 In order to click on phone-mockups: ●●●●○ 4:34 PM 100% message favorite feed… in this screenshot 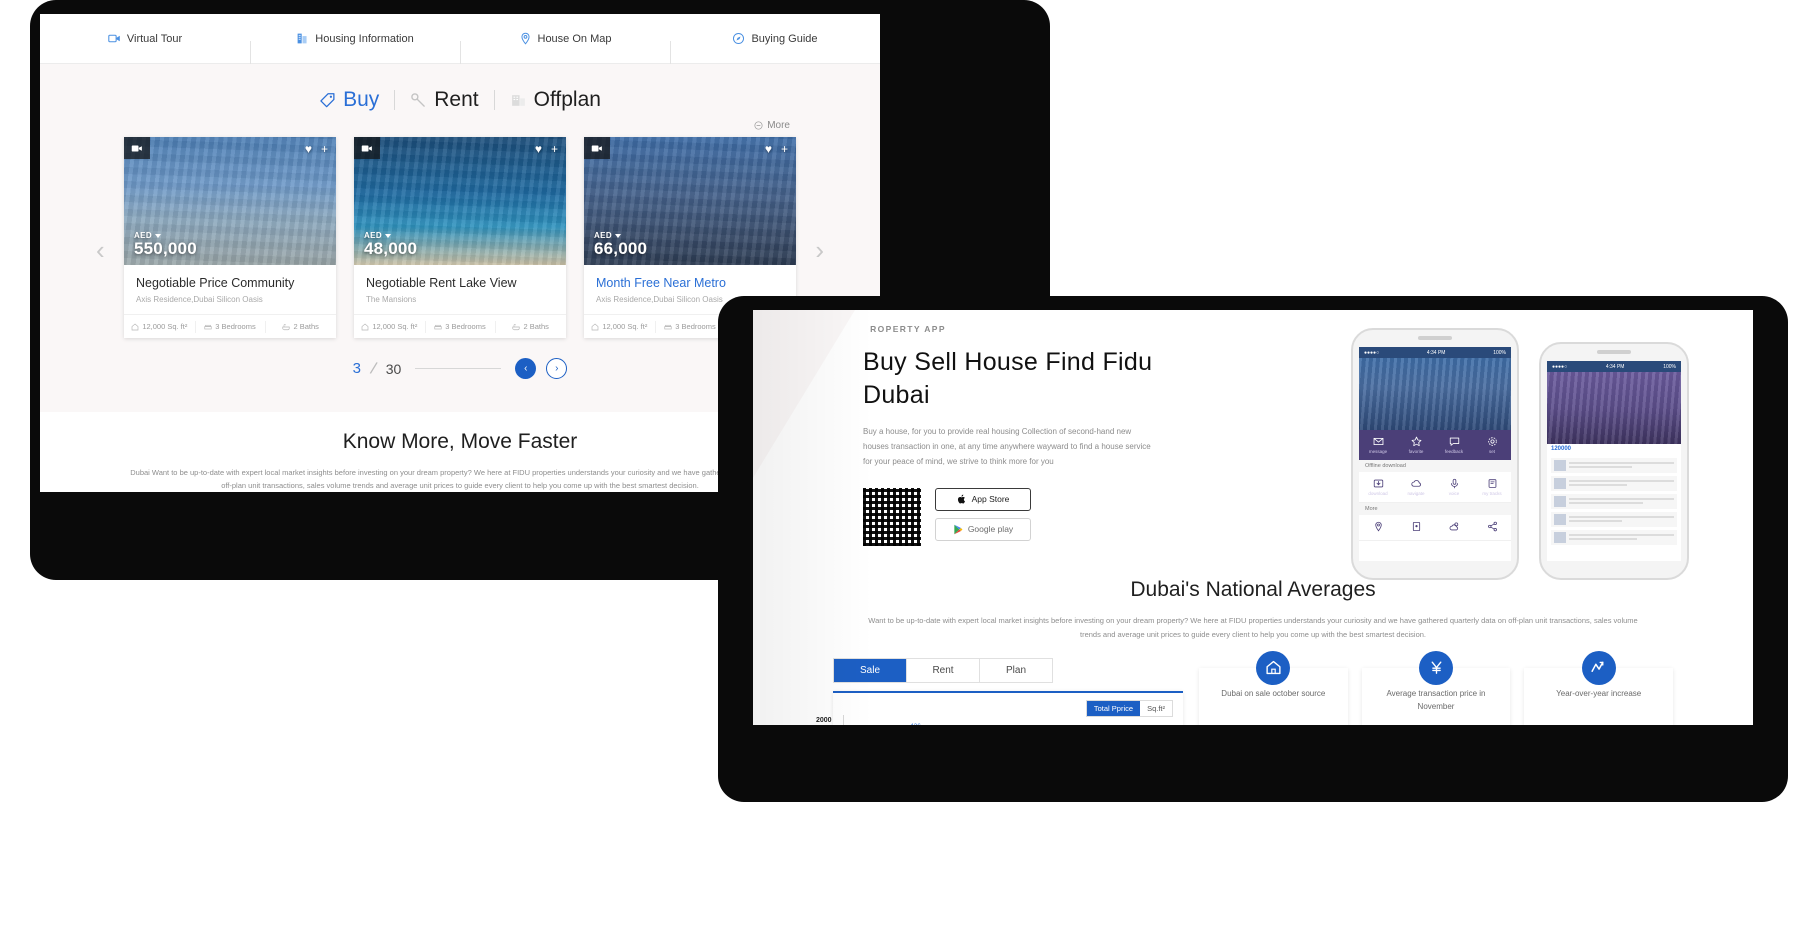, I will do `click(1533, 450)`.